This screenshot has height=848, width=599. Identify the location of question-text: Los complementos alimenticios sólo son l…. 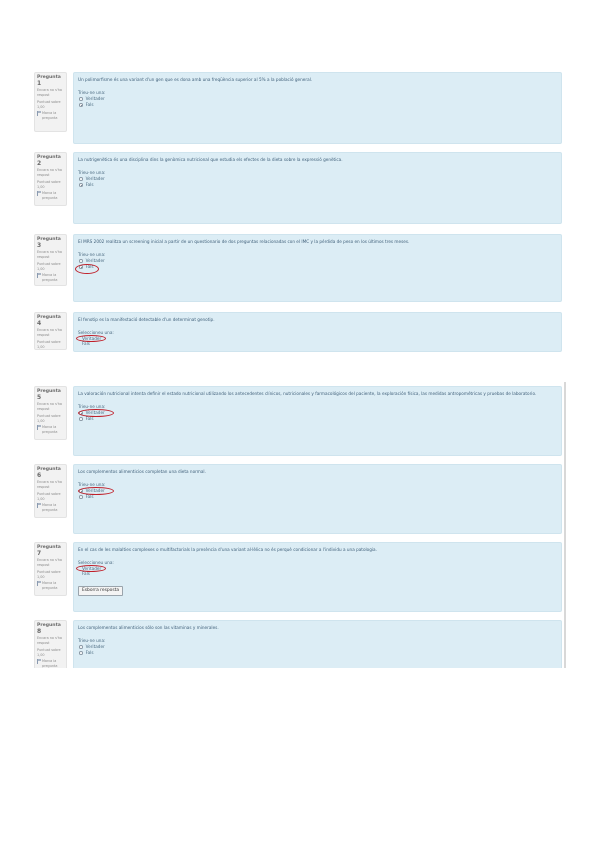
(148, 627).